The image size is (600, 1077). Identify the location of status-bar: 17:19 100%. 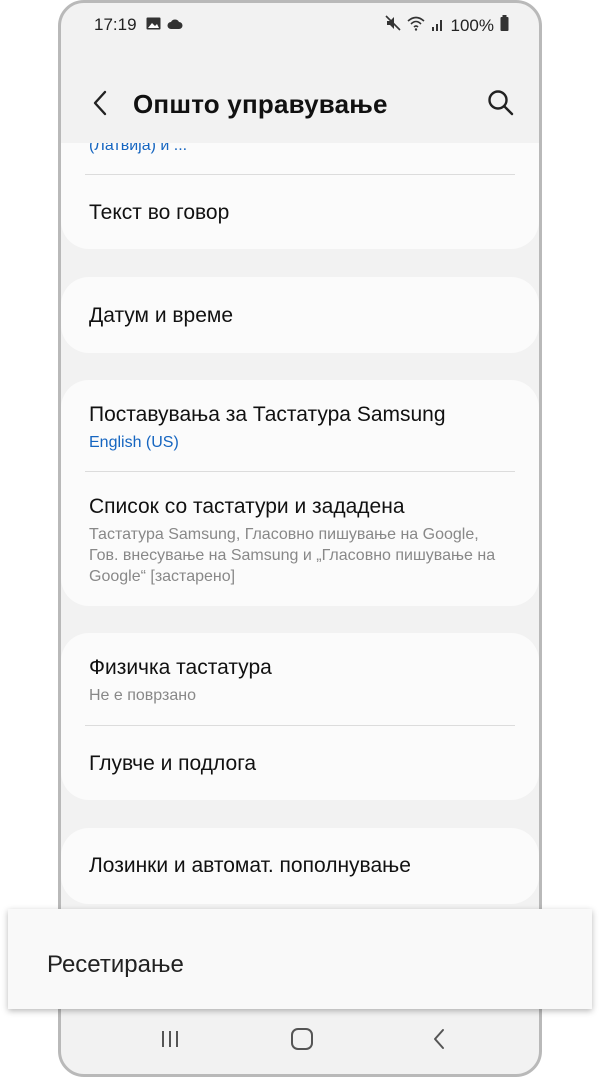
(300, 23).